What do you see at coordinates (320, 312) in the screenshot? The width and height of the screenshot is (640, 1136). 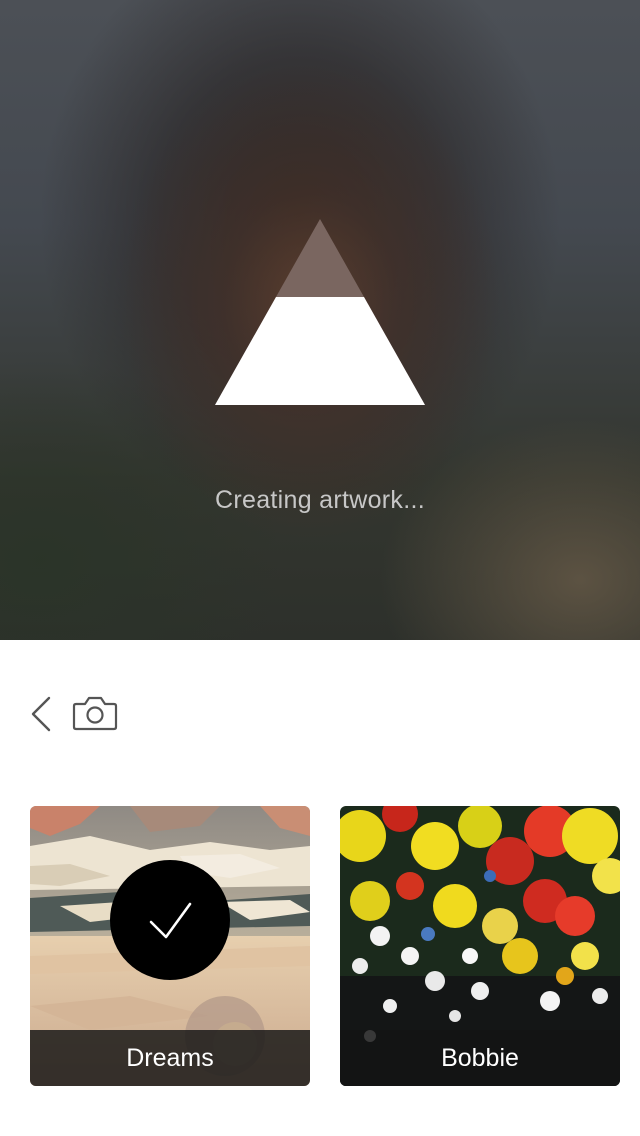 I see `mountain-triangle-icon` at bounding box center [320, 312].